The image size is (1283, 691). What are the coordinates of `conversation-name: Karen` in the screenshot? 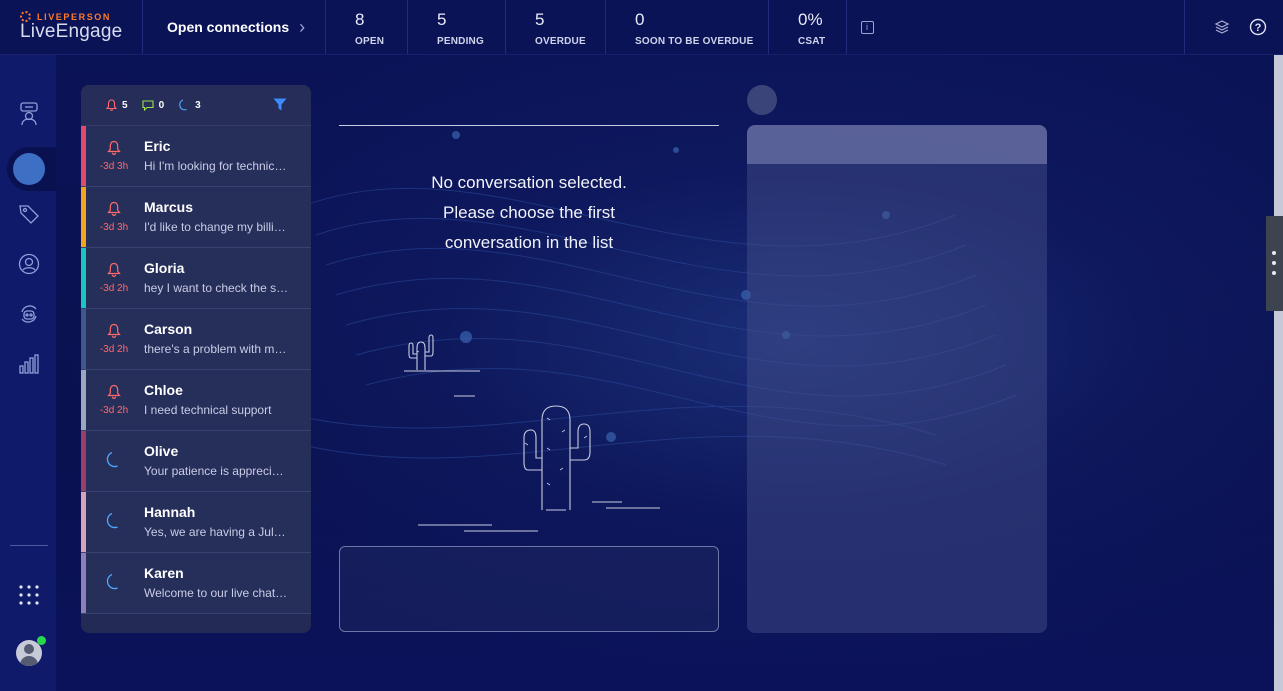 It's located at (164, 573).